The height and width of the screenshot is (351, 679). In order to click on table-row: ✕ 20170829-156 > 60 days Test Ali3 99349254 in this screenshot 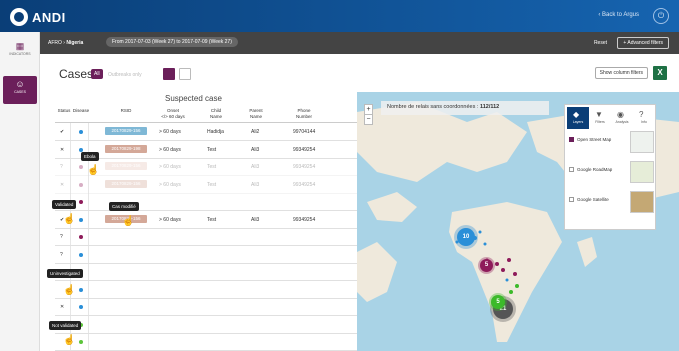, I will do `click(206, 185)`.